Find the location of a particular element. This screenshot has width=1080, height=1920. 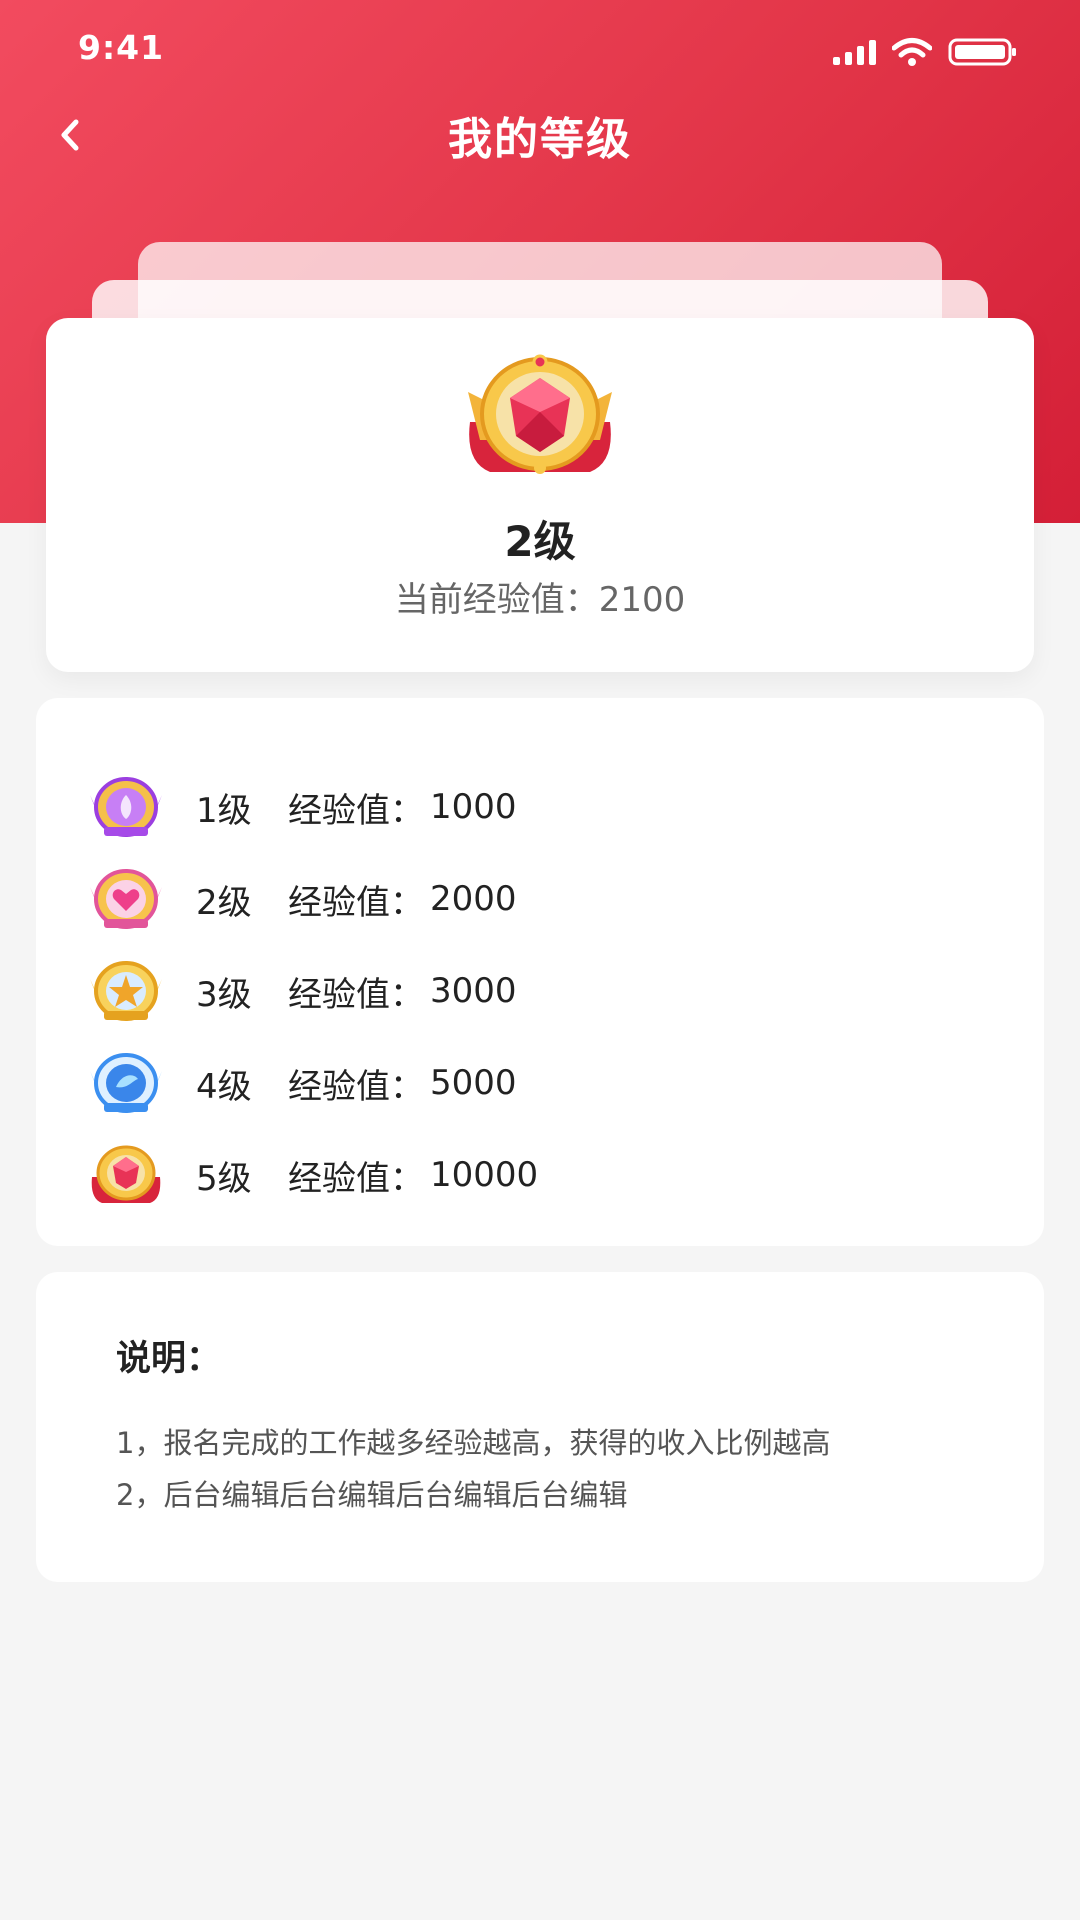

level-row: 5级 经验值： 10000 is located at coordinates (538, 1175).